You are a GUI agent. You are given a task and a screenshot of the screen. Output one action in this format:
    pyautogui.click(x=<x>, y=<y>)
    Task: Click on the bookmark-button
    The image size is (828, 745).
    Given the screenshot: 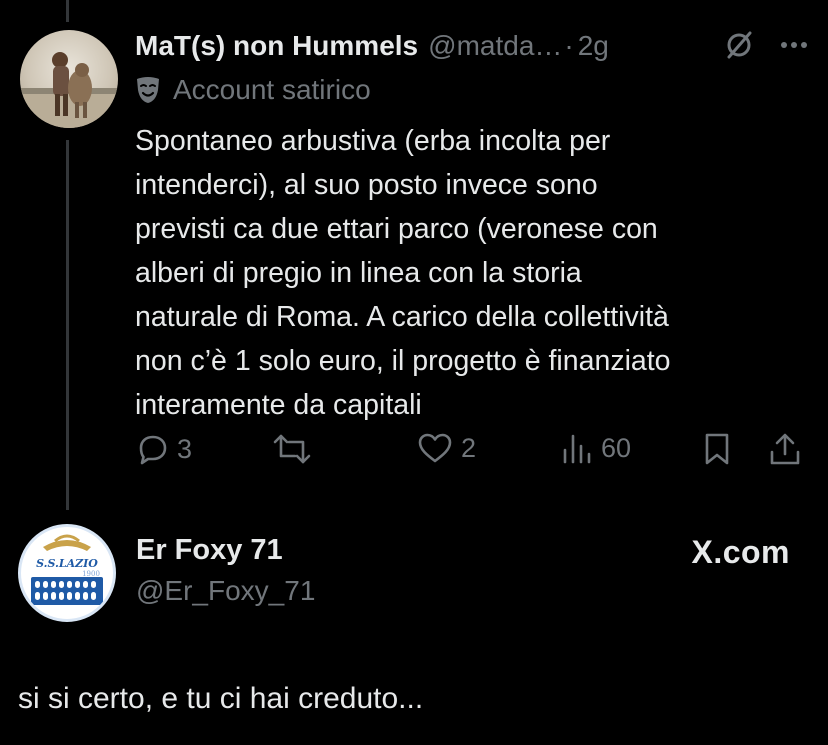 What is the action you would take?
    pyautogui.click(x=717, y=449)
    